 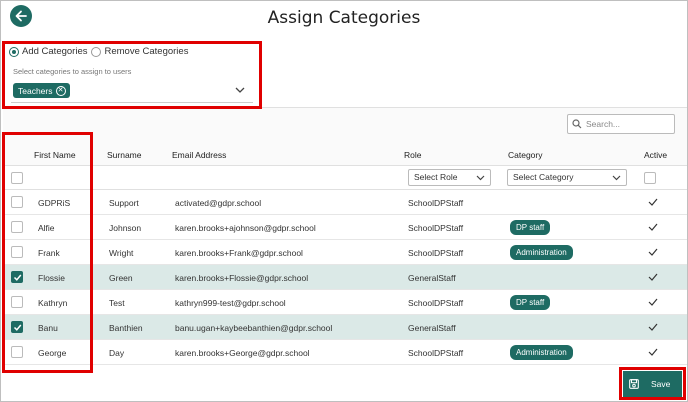 I want to click on search-icon, so click(x=577, y=124).